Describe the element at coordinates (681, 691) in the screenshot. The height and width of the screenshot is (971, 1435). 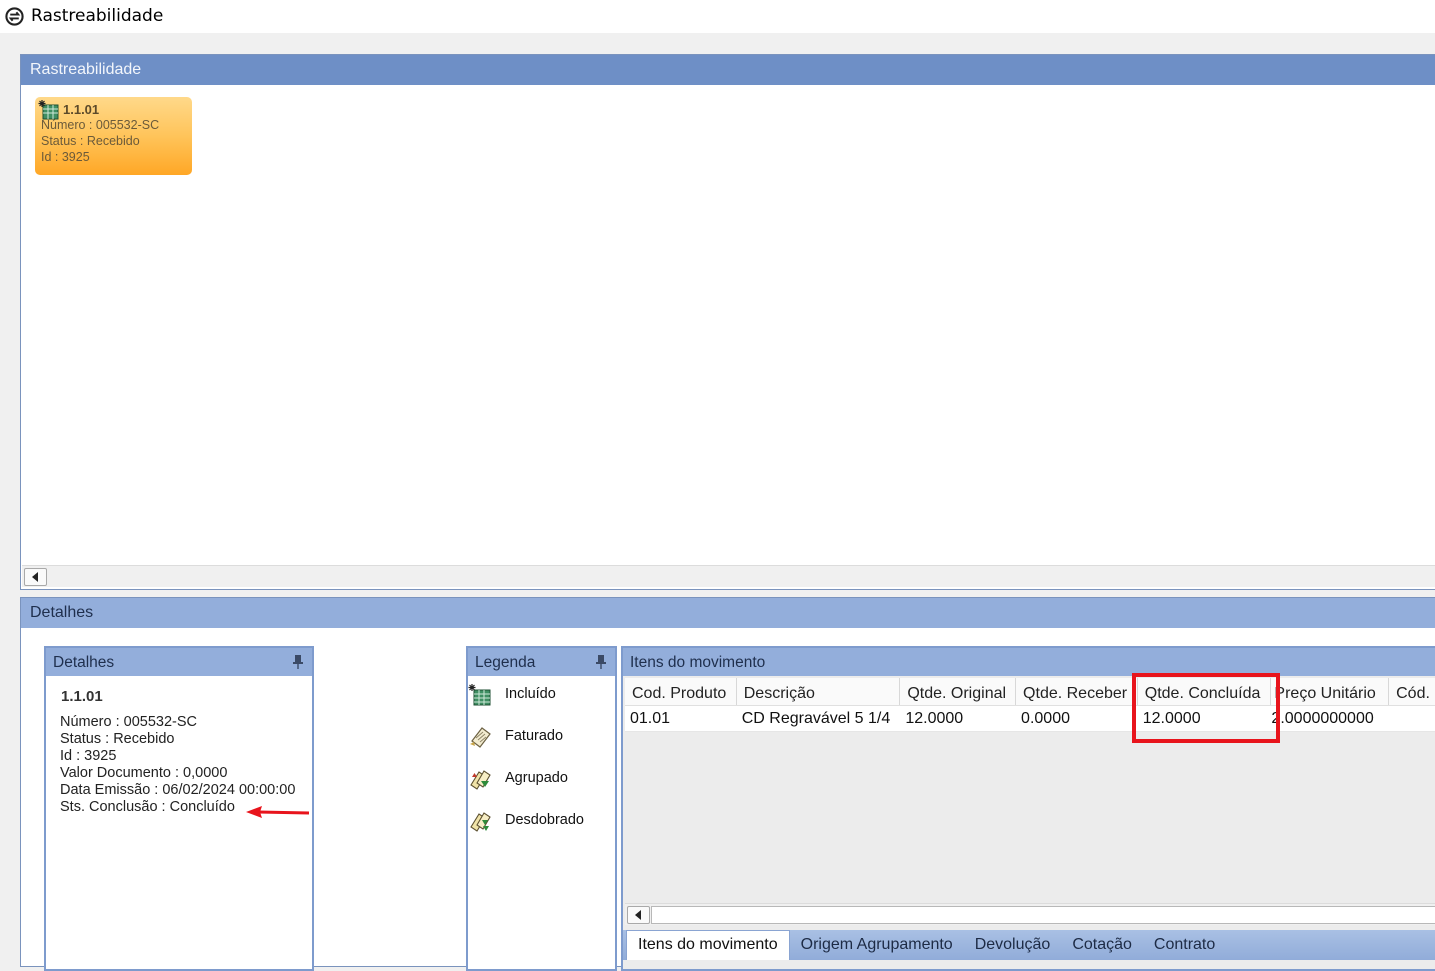
I see `column-header-cod-produto: Cod. Produto` at that location.